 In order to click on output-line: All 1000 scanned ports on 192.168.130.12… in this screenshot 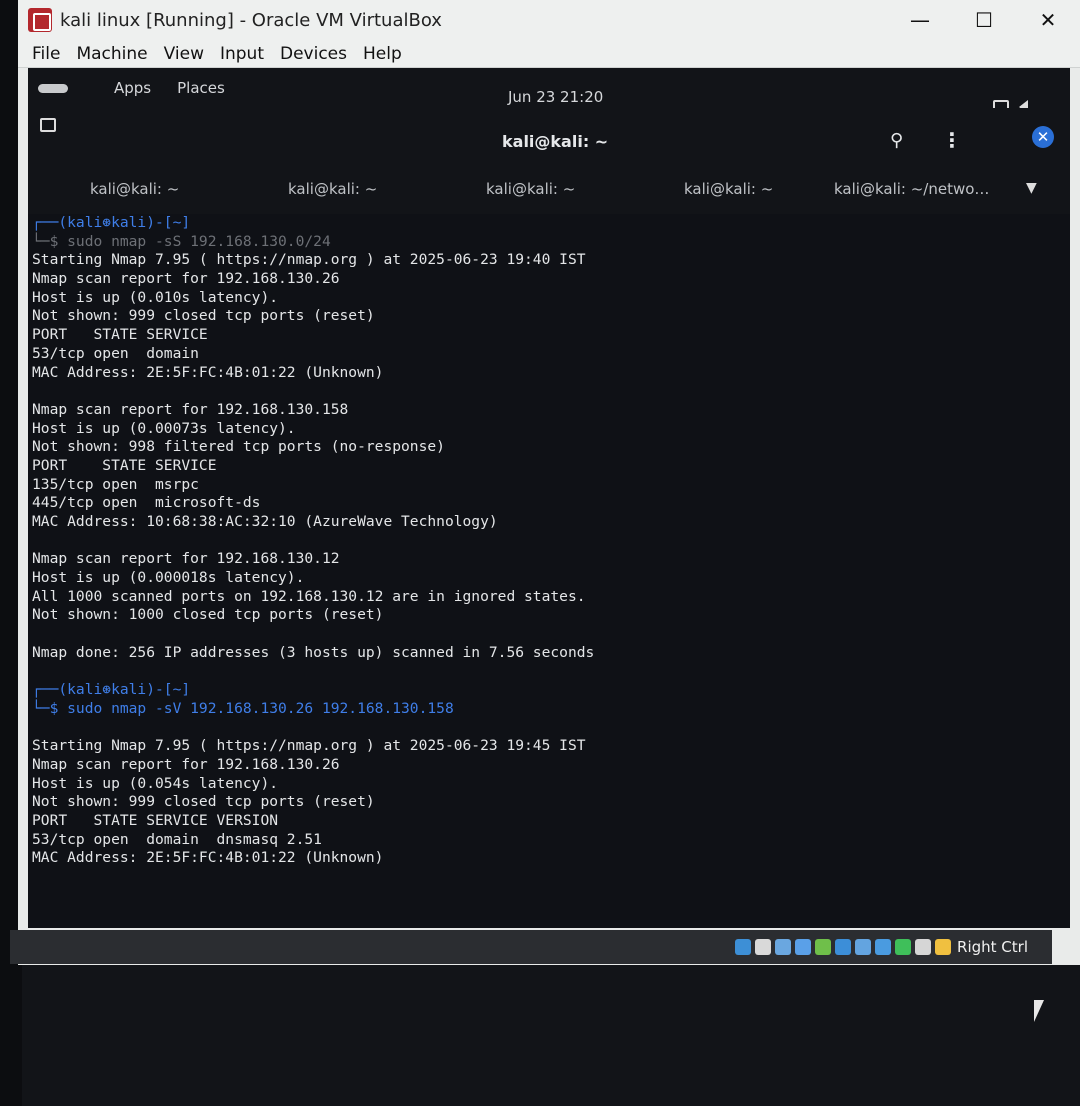, I will do `click(309, 596)`.